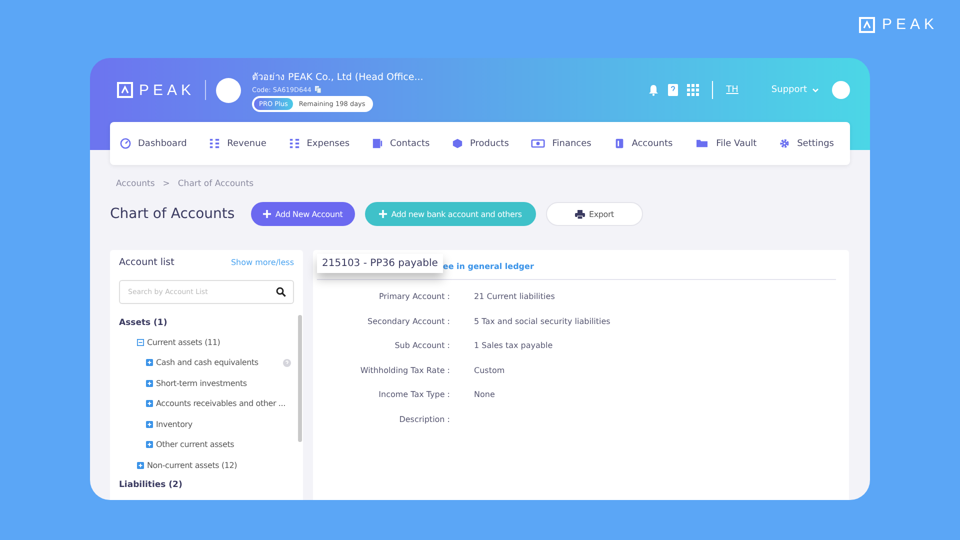 This screenshot has height=540, width=960. Describe the element at coordinates (300, 378) in the screenshot. I see `scrollbar` at that location.